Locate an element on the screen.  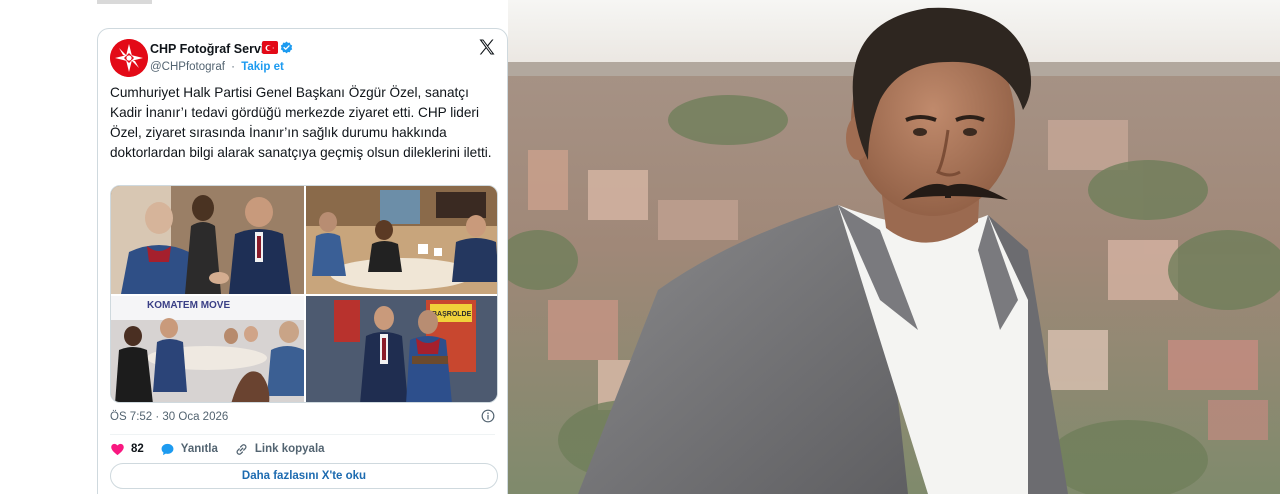
turkish-flag-icon is located at coordinates (270, 47).